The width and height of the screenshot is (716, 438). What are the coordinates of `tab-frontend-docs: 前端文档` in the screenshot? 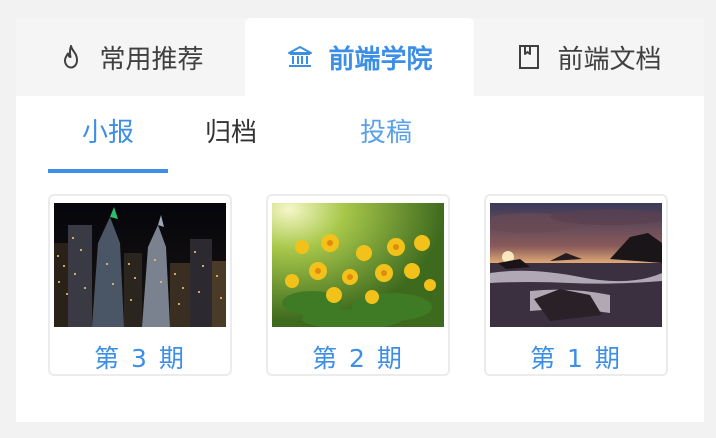 It's located at (588, 57).